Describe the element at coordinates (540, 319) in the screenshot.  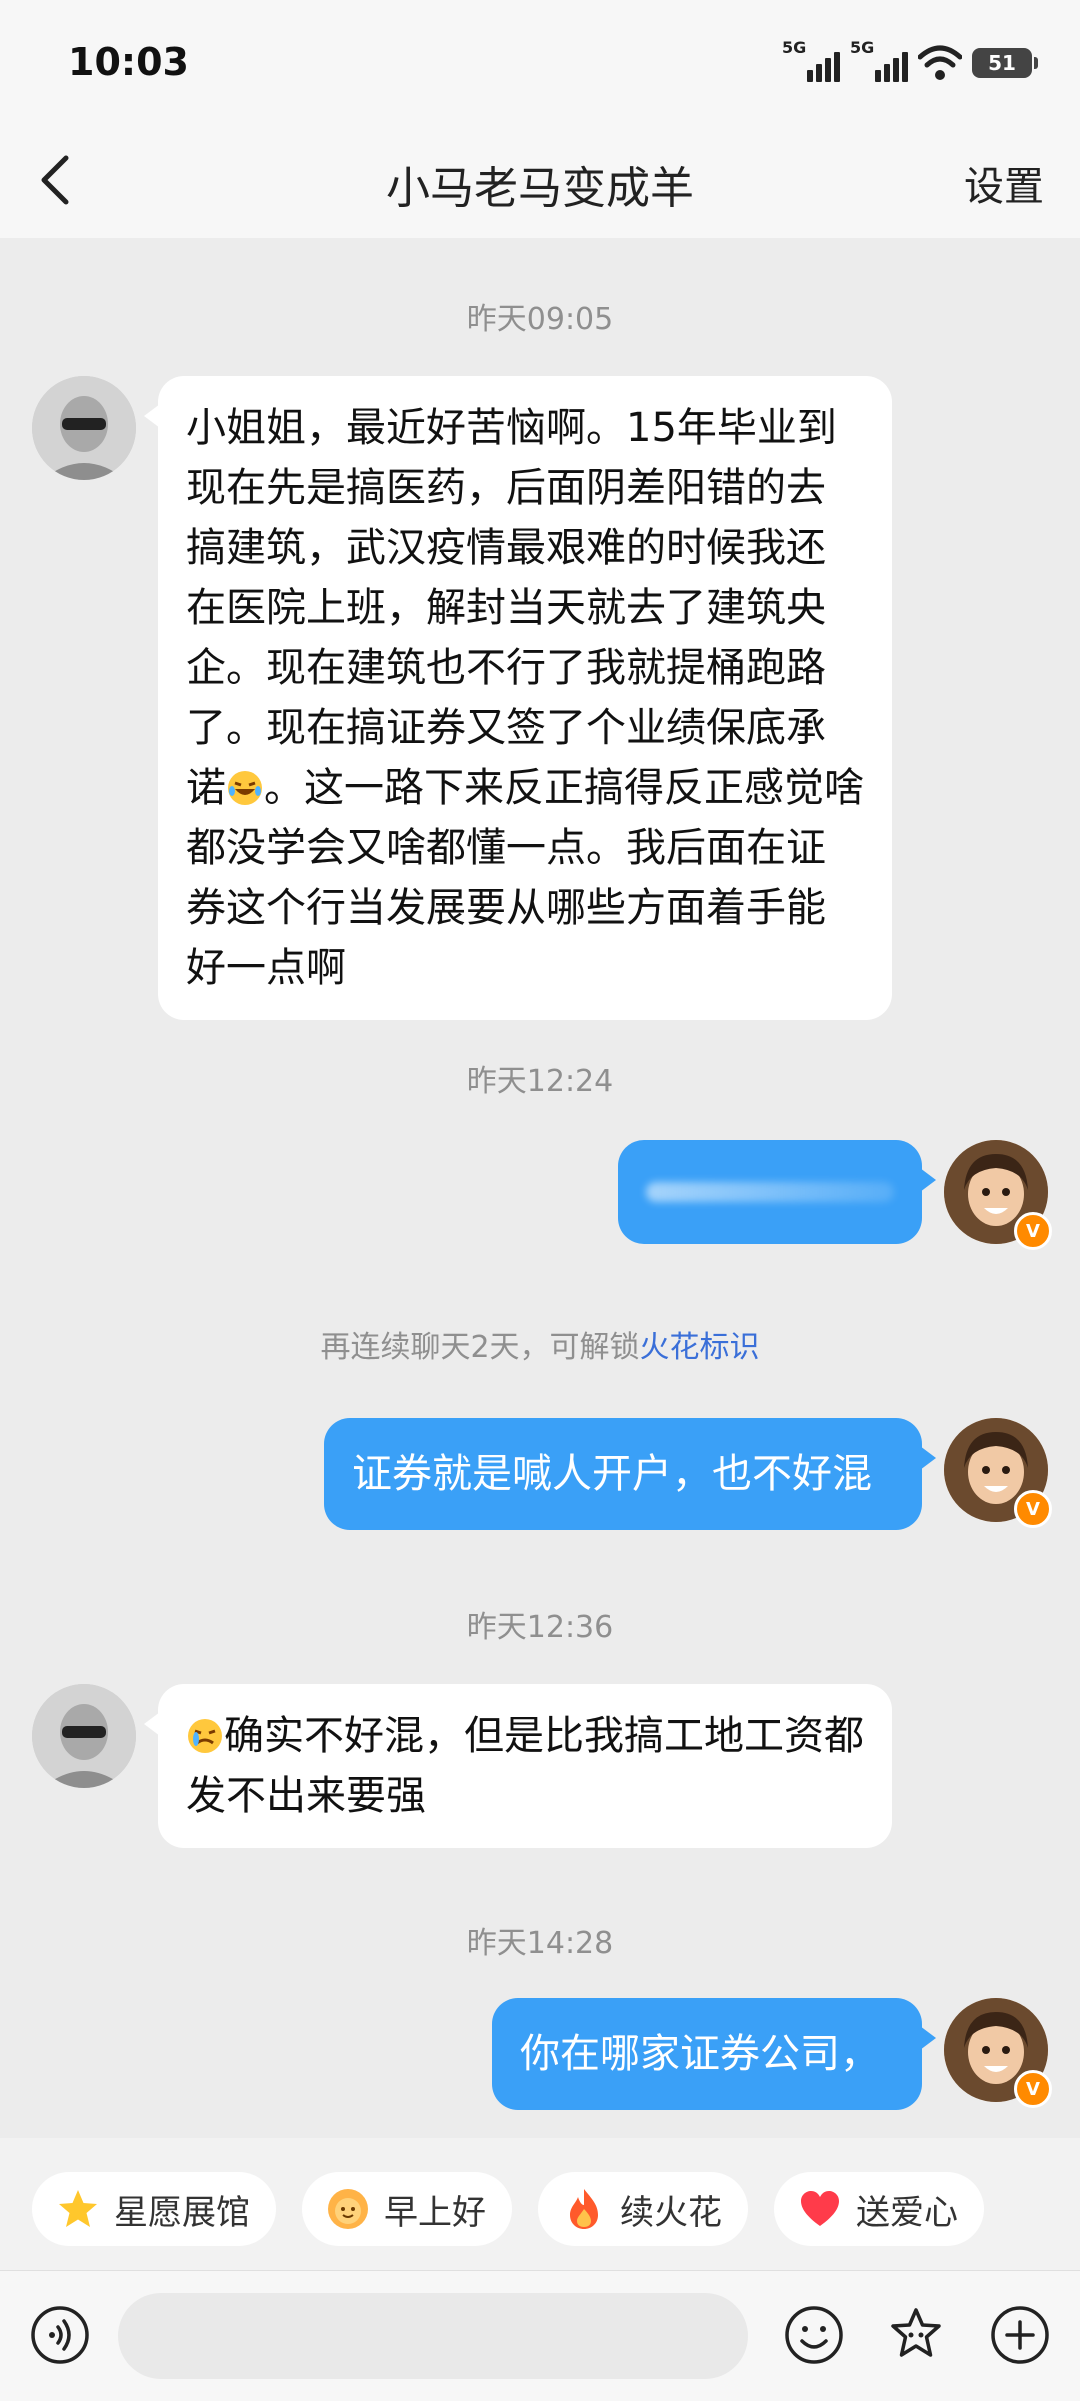
I see `timestamp: 昨天09:05` at that location.